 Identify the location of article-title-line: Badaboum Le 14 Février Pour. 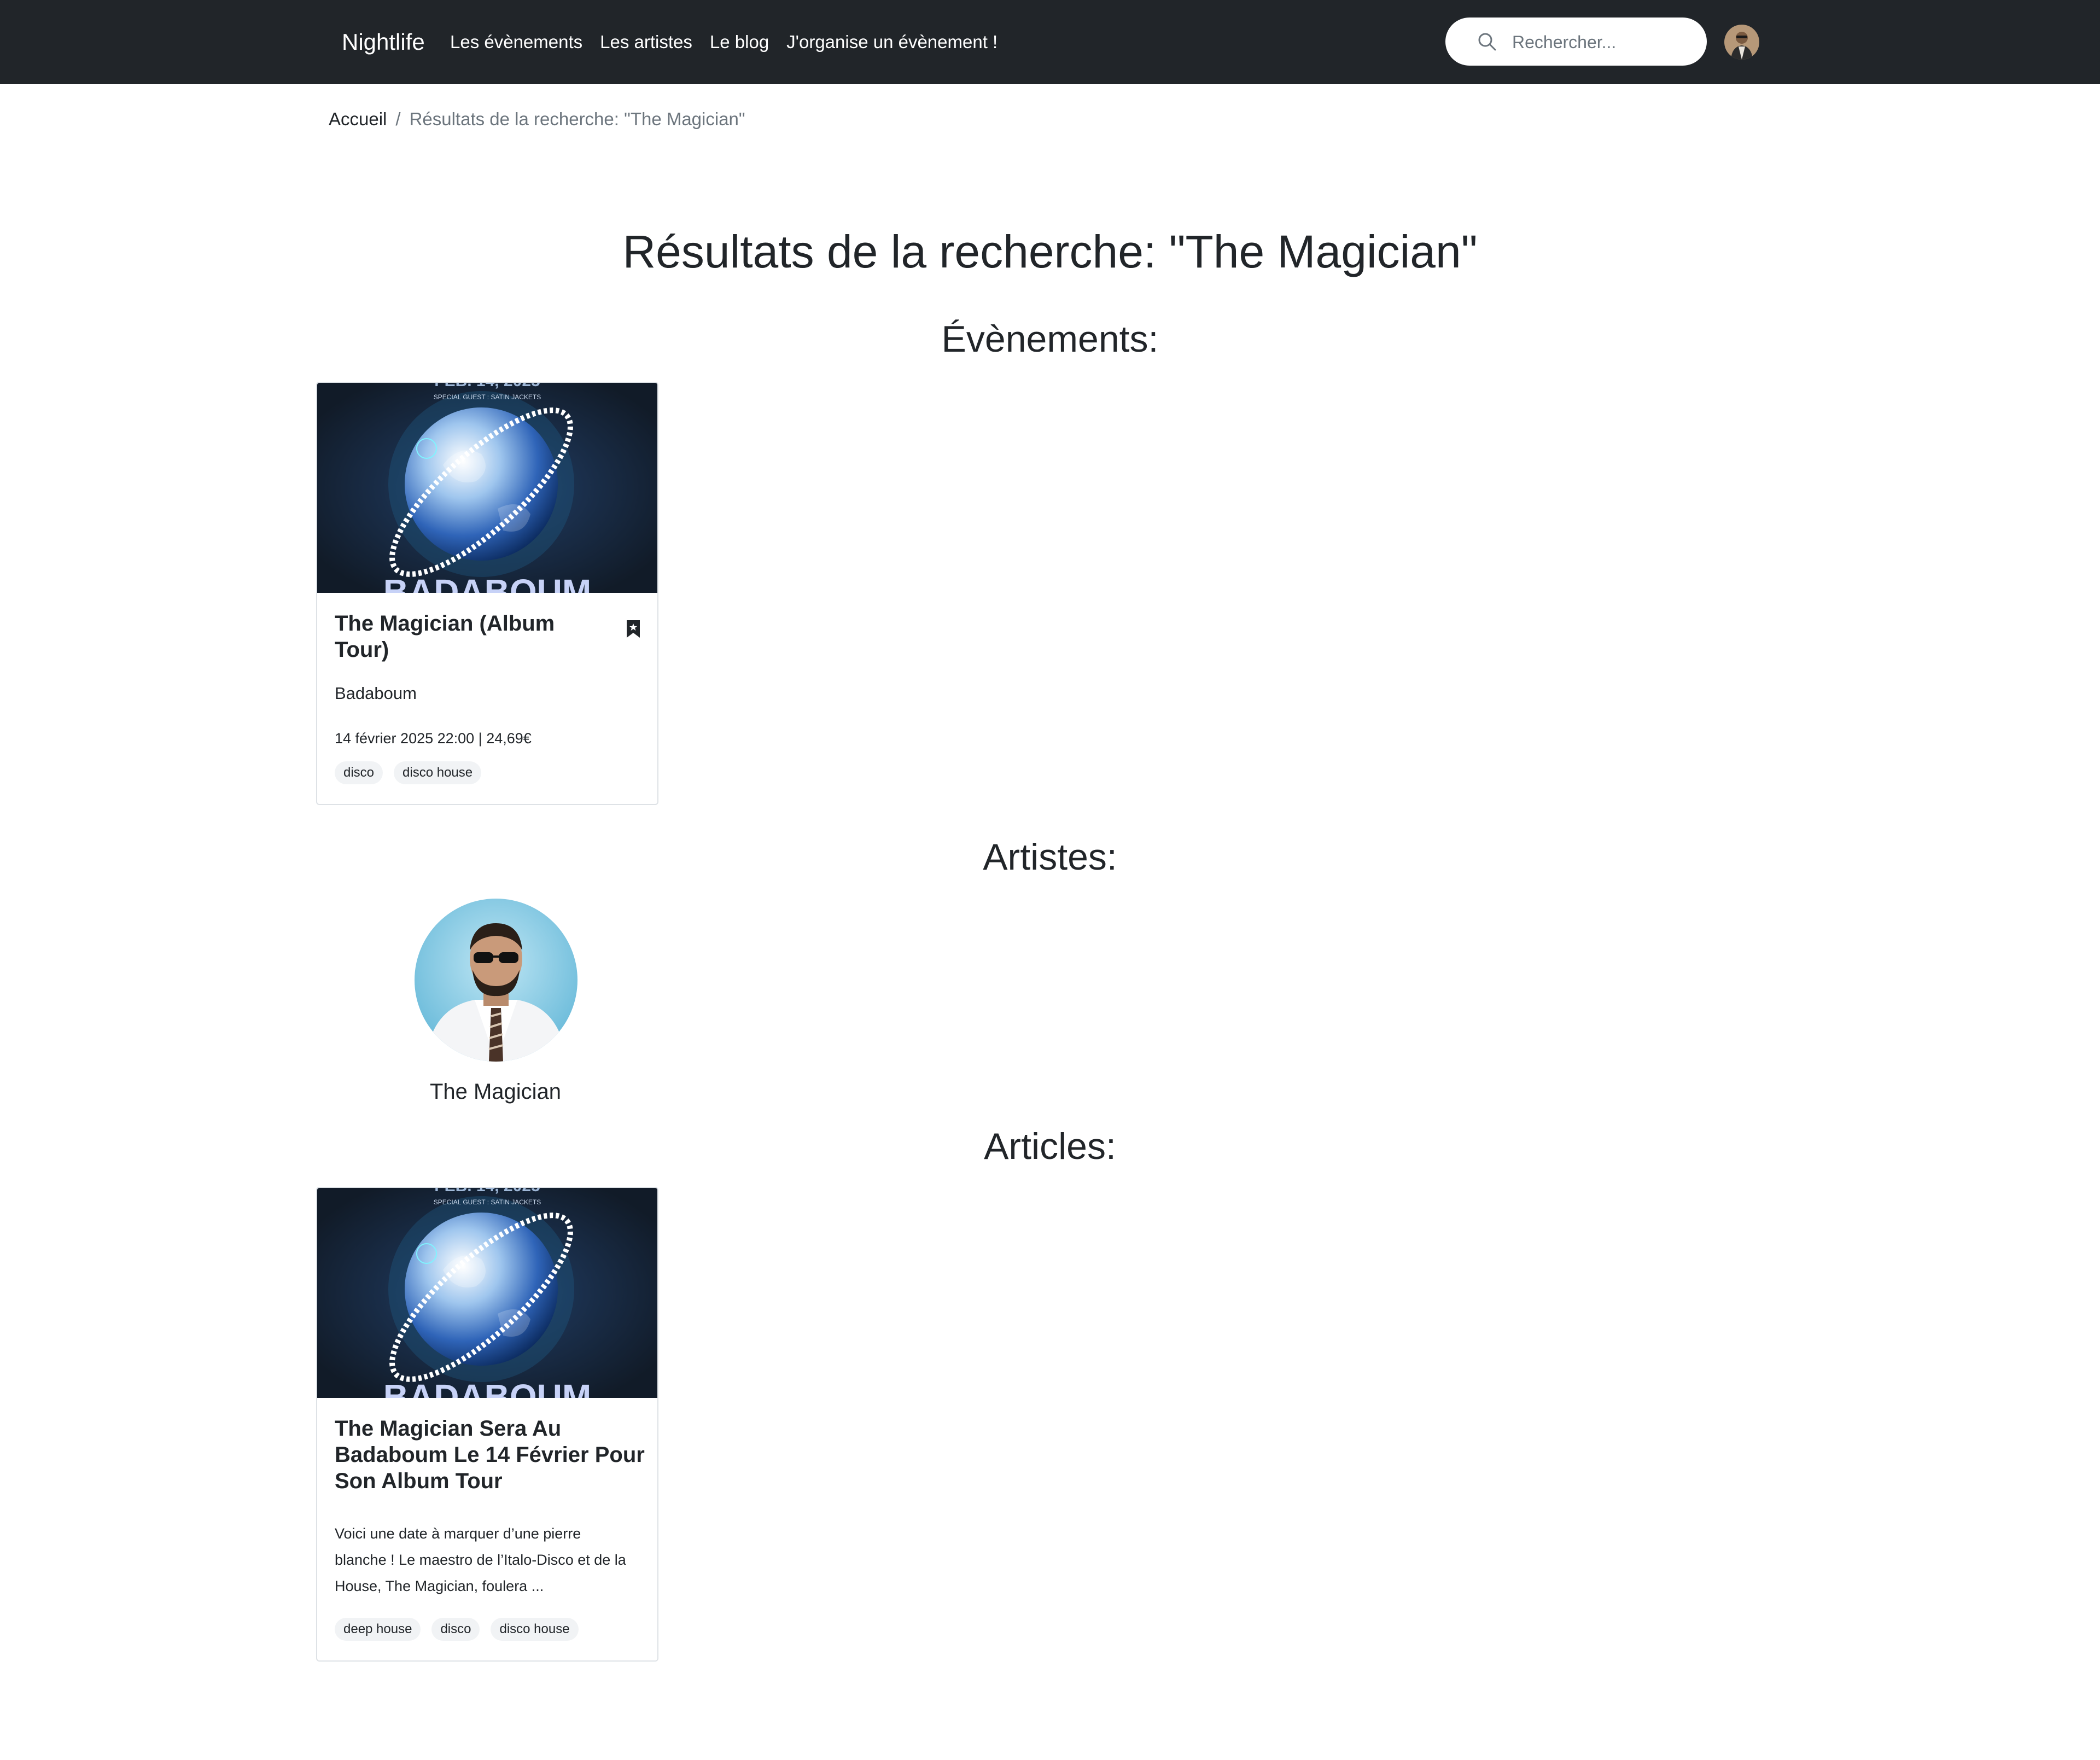
(490, 1455).